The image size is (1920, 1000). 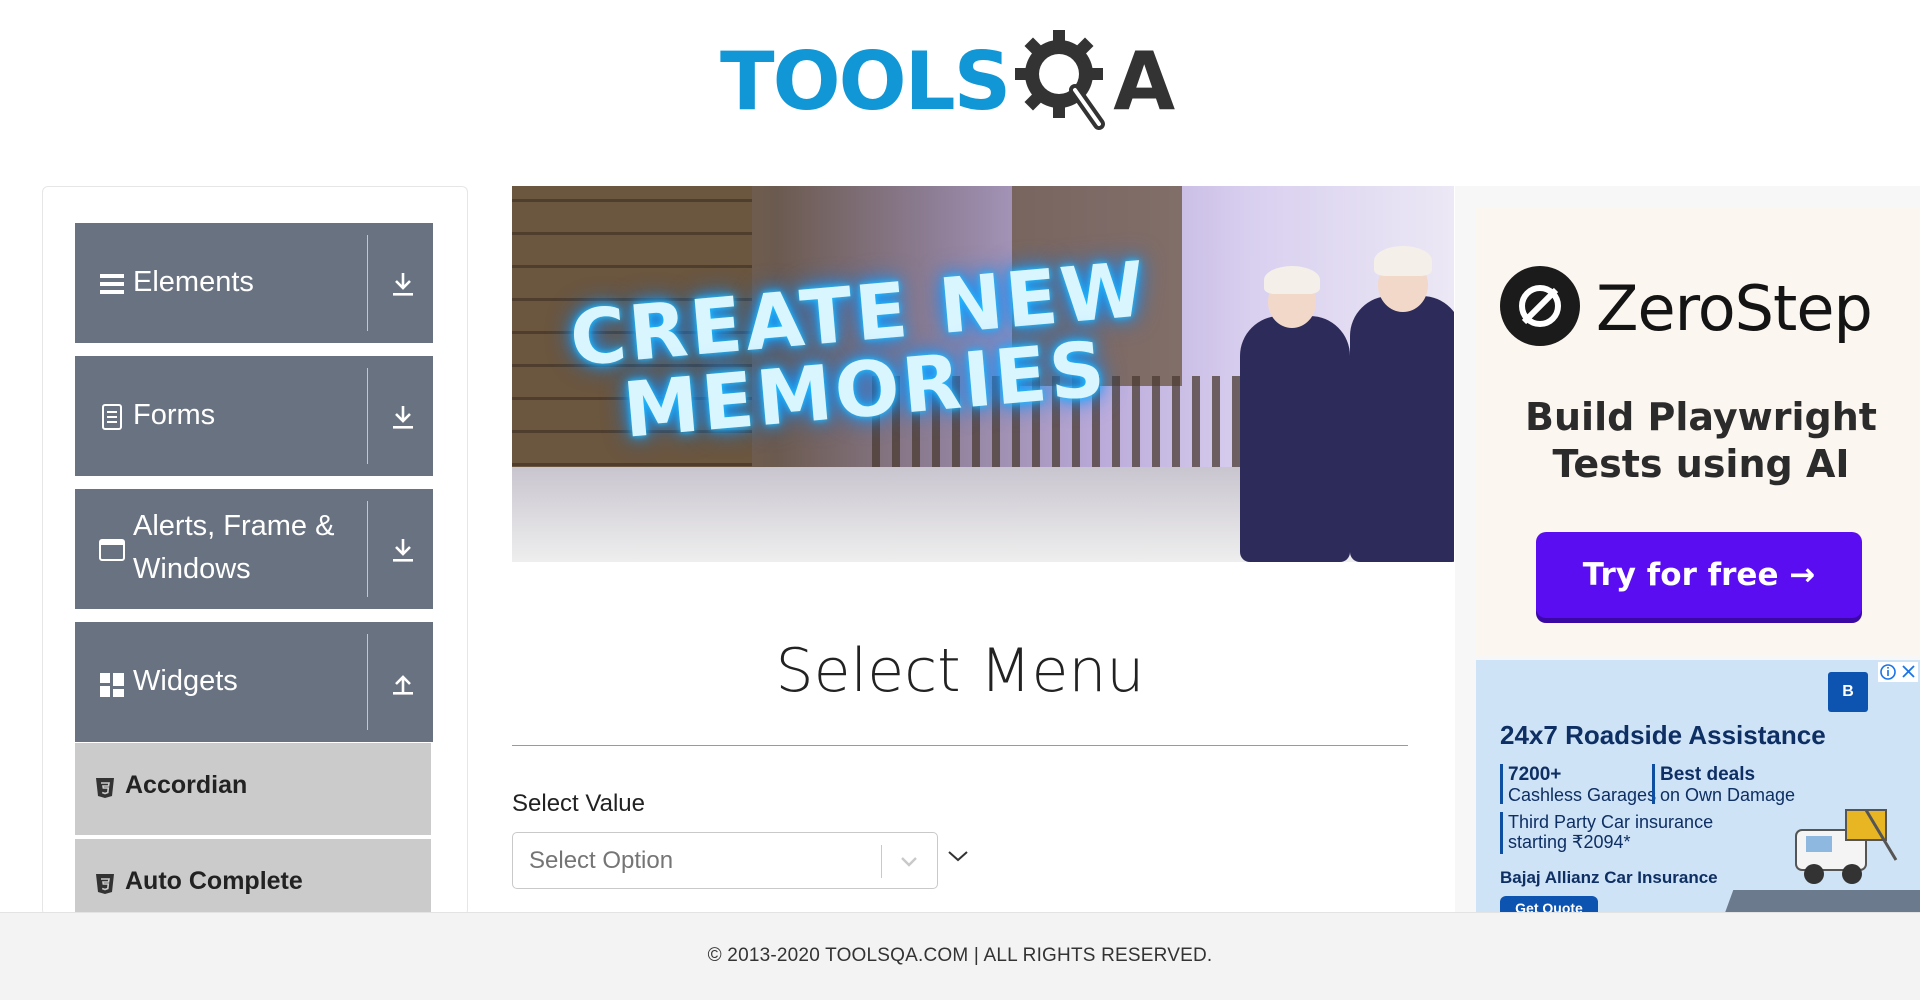 What do you see at coordinates (1663, 735) in the screenshot?
I see `bajaj-headline: 24x7 Roadside Assistance` at bounding box center [1663, 735].